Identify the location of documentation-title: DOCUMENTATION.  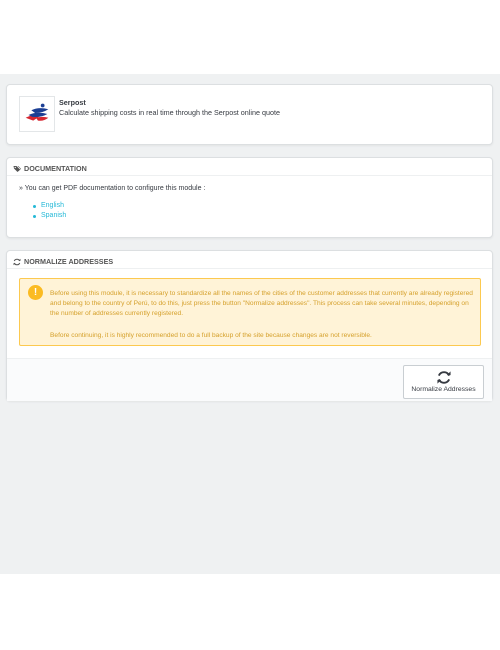
(55, 168).